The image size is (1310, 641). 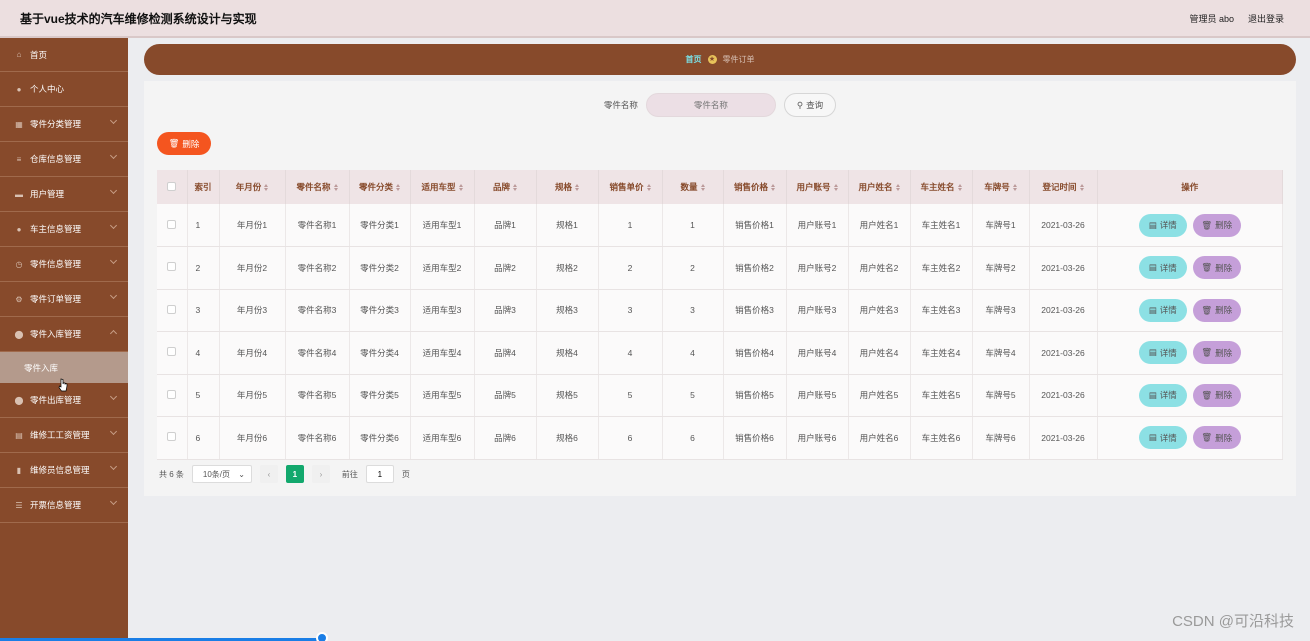 I want to click on search-button: ⚲ 查询, so click(x=810, y=105).